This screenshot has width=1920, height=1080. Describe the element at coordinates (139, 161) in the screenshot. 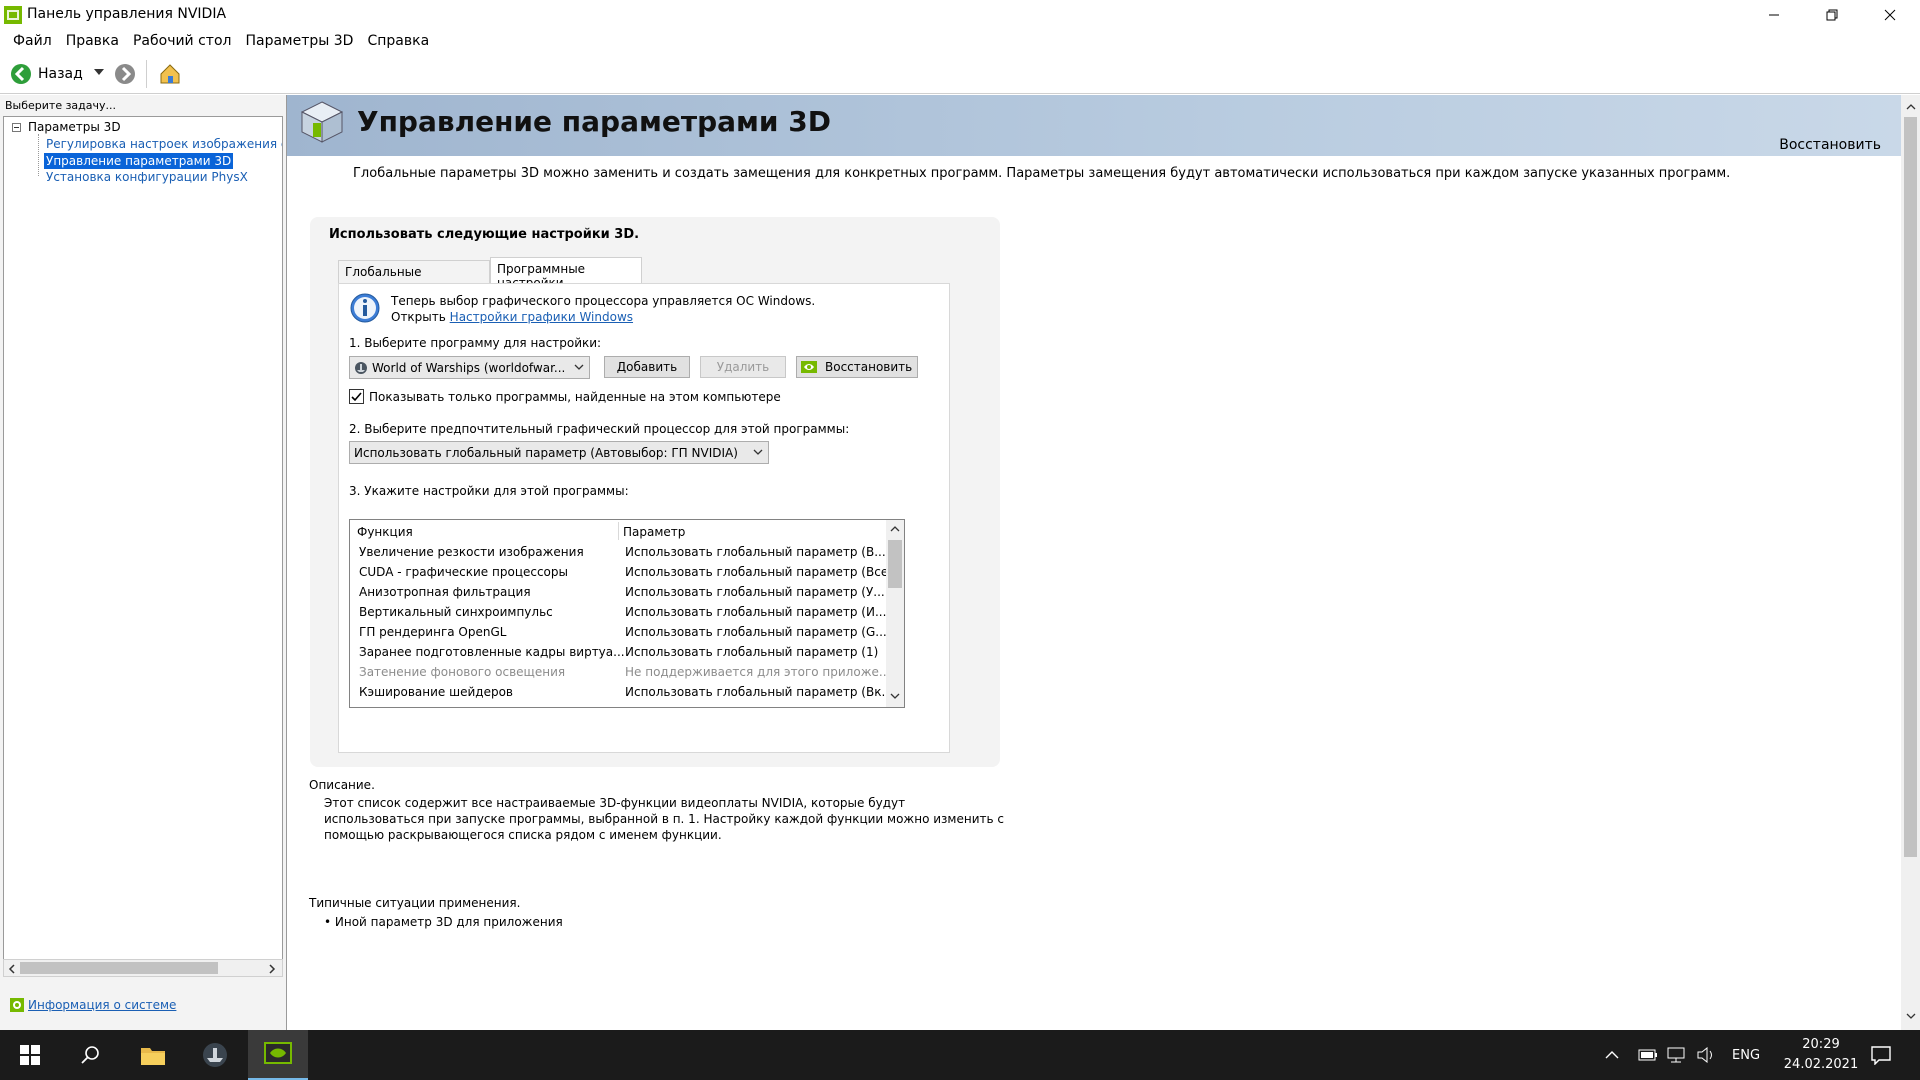

I see `tree-item-manage-3d: Управление параметрами 3D` at that location.